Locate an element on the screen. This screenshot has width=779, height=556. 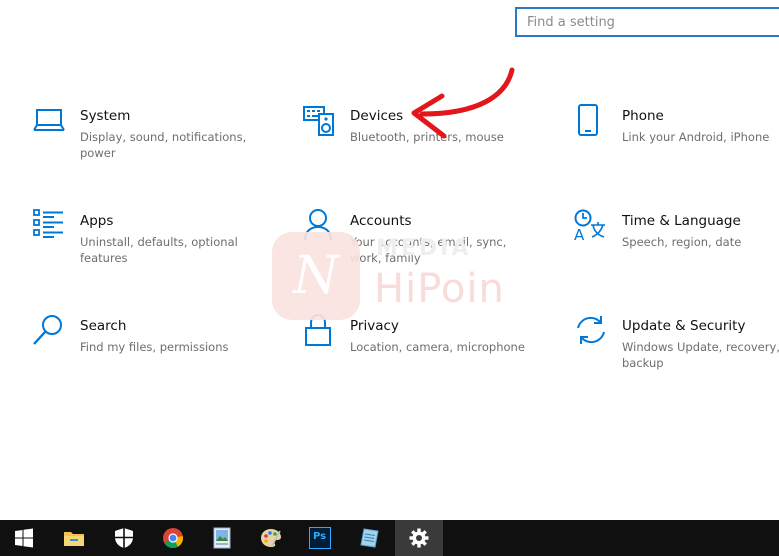
taskbar-image-viewer is located at coordinates (222, 538).